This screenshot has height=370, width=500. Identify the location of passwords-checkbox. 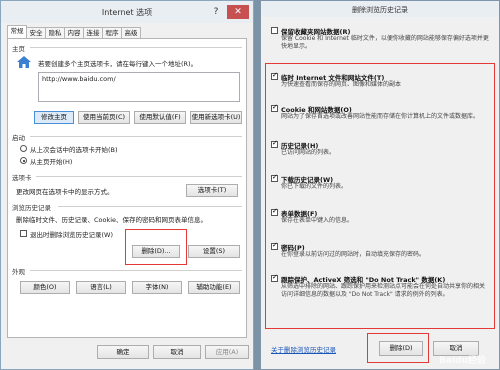
(274, 245).